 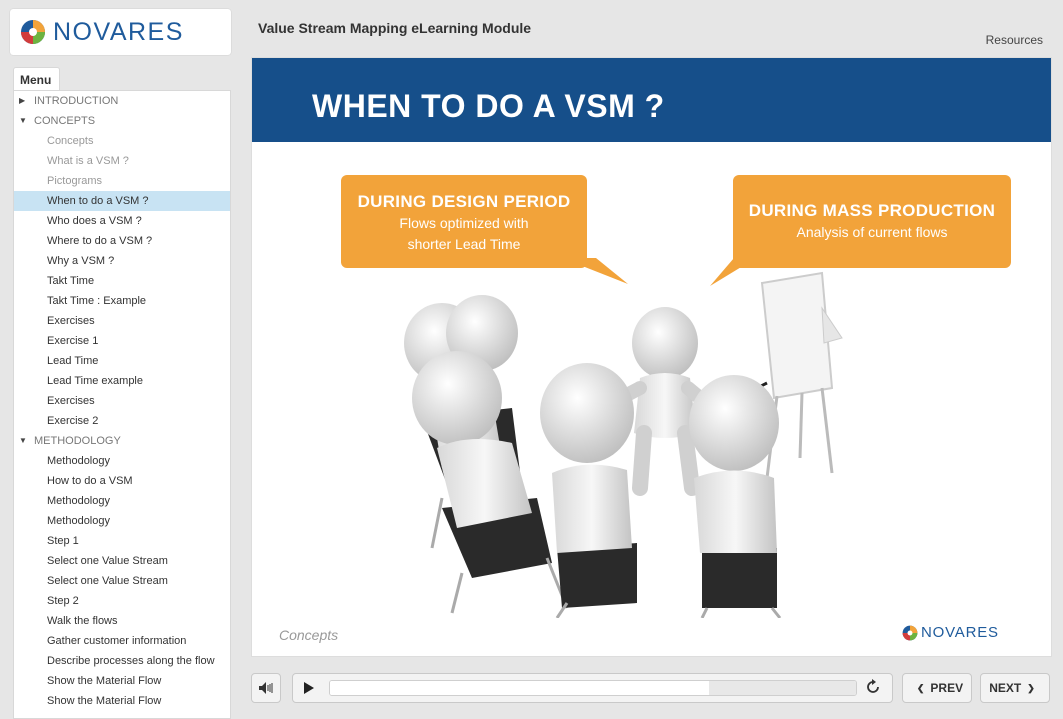 What do you see at coordinates (97, 301) in the screenshot?
I see `menu-item-label: Takt Time : Example` at bounding box center [97, 301].